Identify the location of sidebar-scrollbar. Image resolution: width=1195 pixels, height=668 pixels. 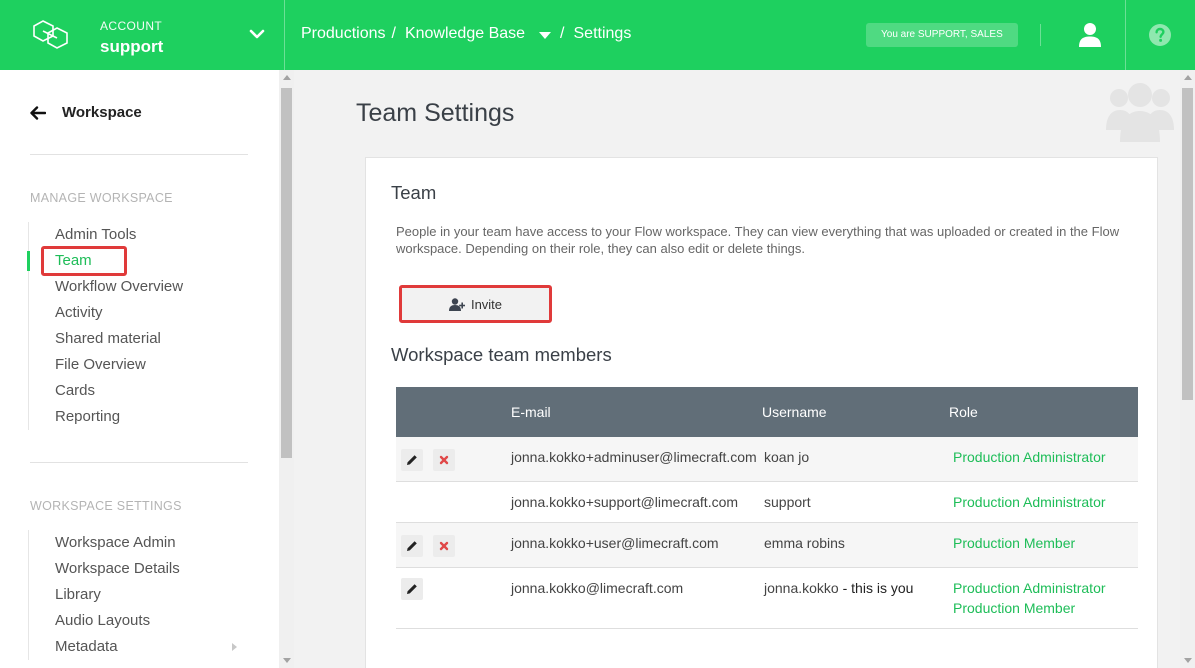
(286, 369).